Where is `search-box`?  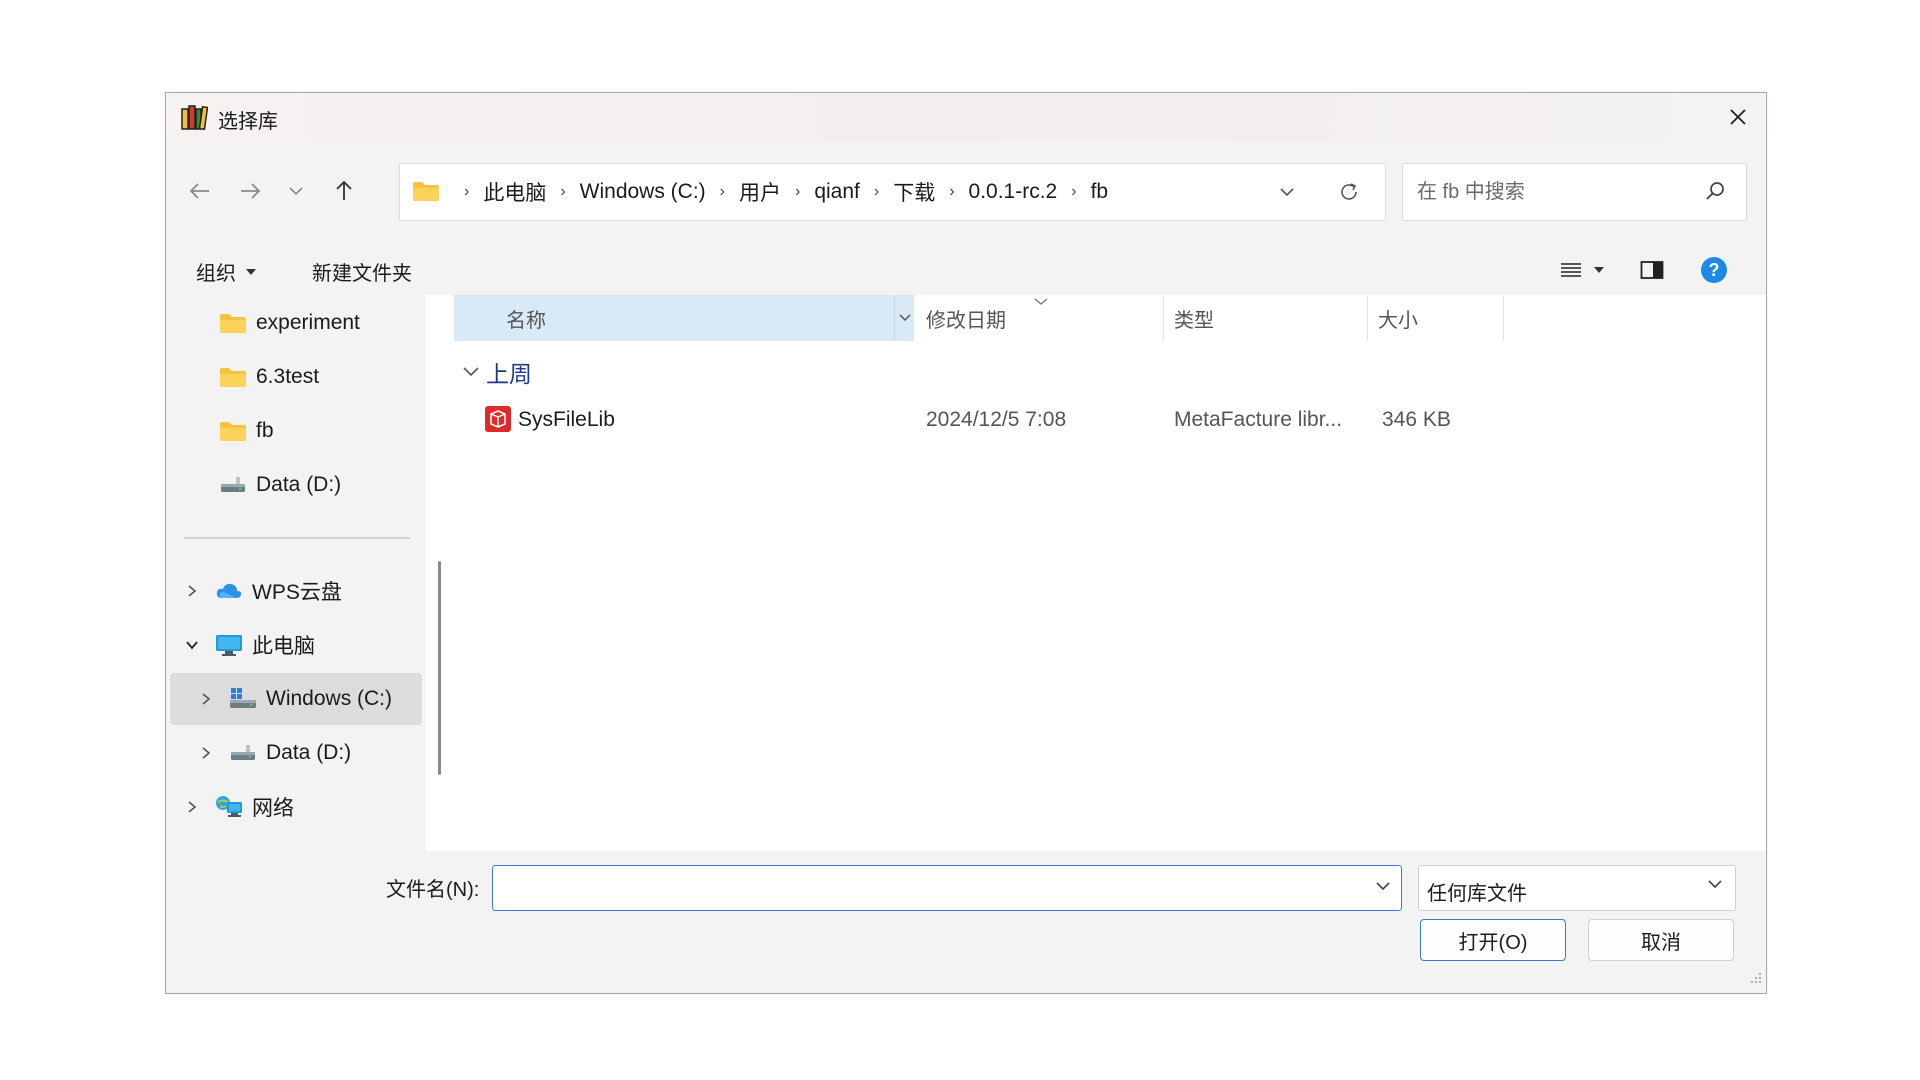
search-box is located at coordinates (1574, 192).